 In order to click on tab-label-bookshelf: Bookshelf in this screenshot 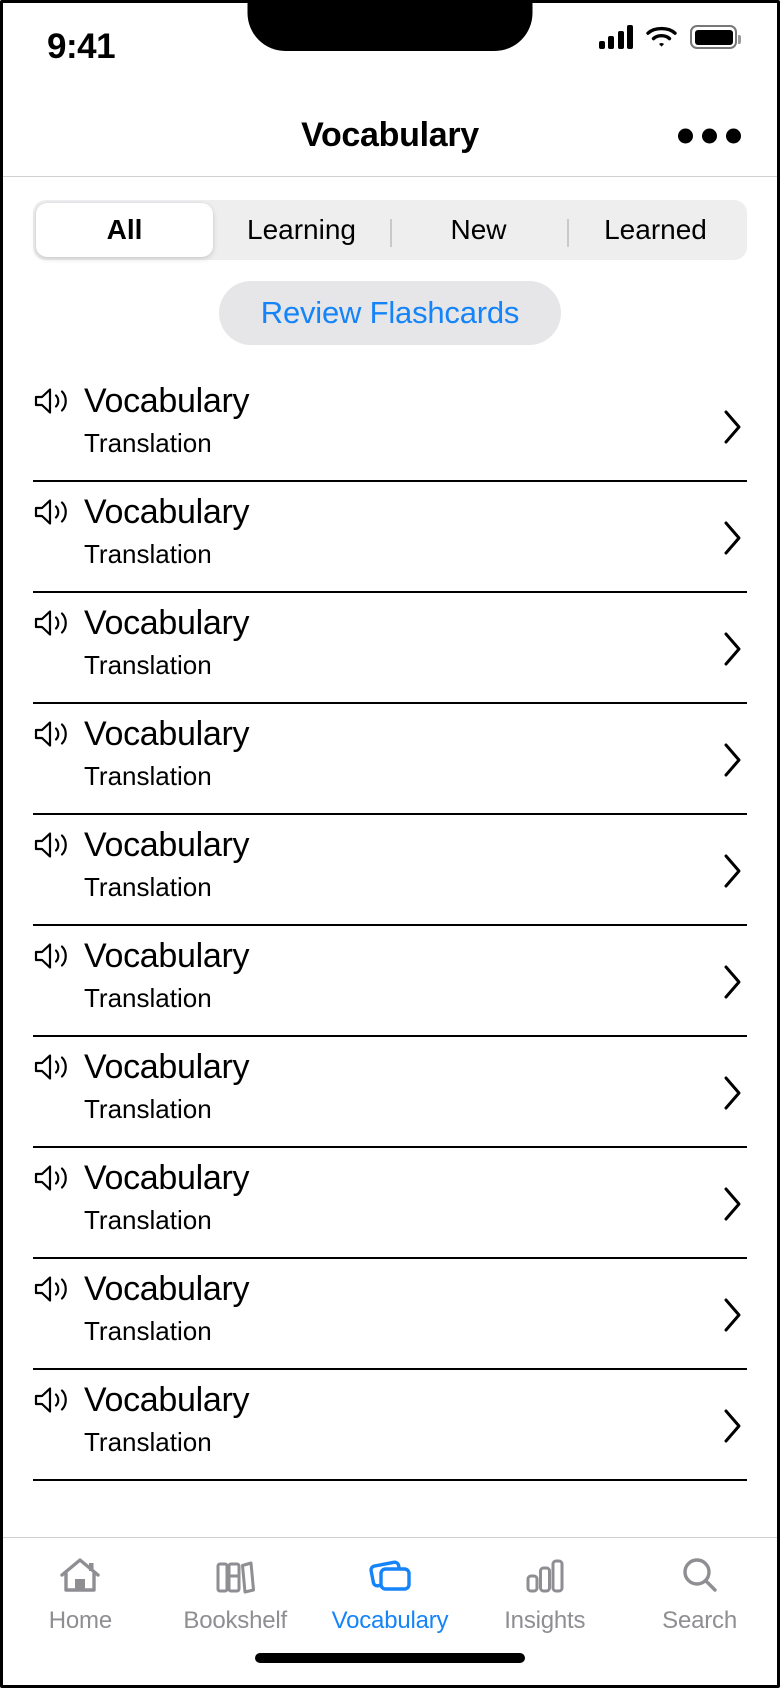, I will do `click(235, 1620)`.